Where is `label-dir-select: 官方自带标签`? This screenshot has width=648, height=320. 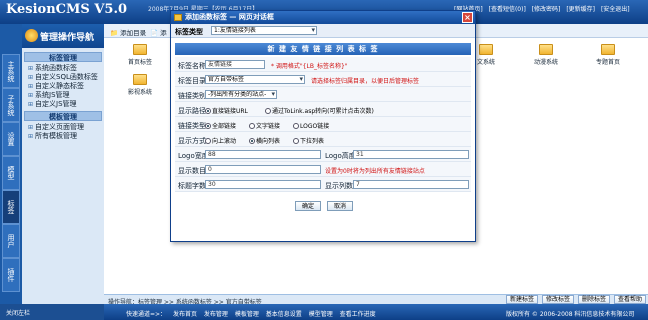 label-dir-select: 官方自带标签 is located at coordinates (255, 79).